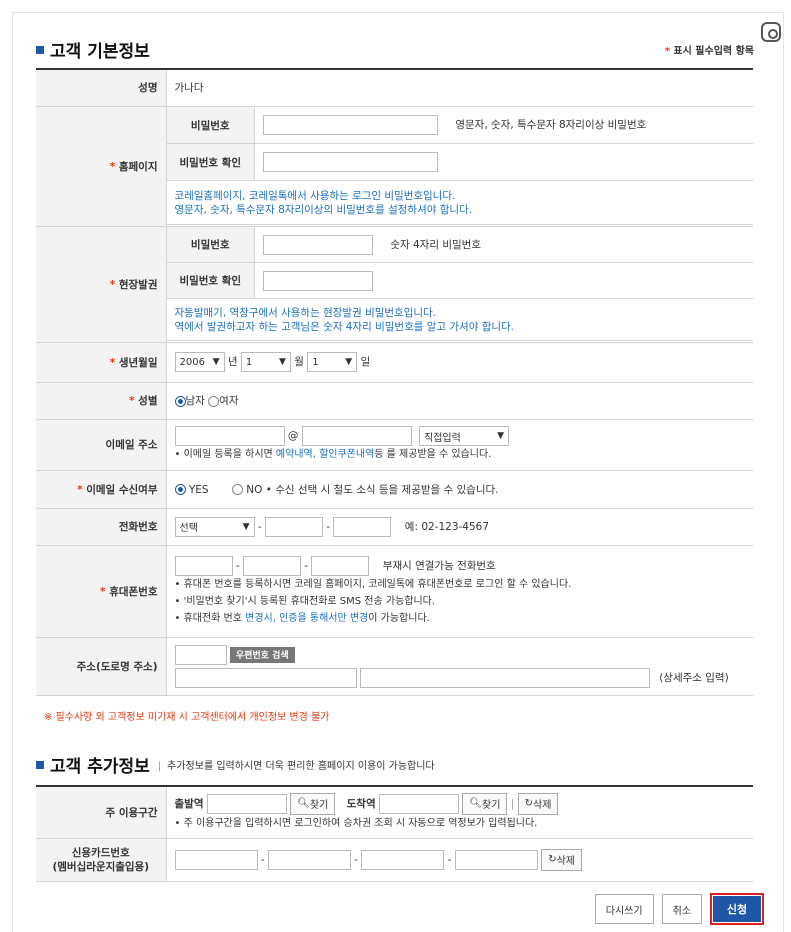 The width and height of the screenshot is (791, 932). Describe the element at coordinates (101, 284) in the screenshot. I see `onsite-label: * 현장발권` at that location.